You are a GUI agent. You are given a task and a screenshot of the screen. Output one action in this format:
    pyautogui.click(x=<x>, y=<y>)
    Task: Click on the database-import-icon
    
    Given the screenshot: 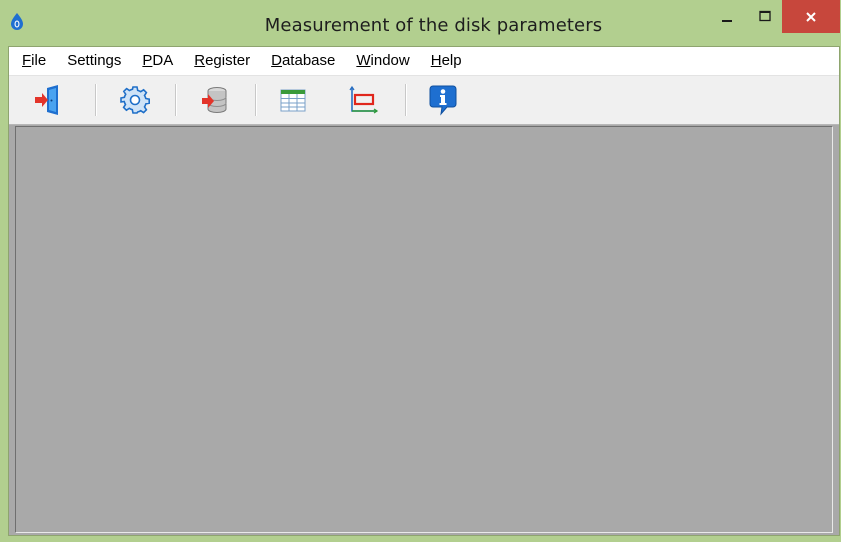 What is the action you would take?
    pyautogui.click(x=214, y=100)
    